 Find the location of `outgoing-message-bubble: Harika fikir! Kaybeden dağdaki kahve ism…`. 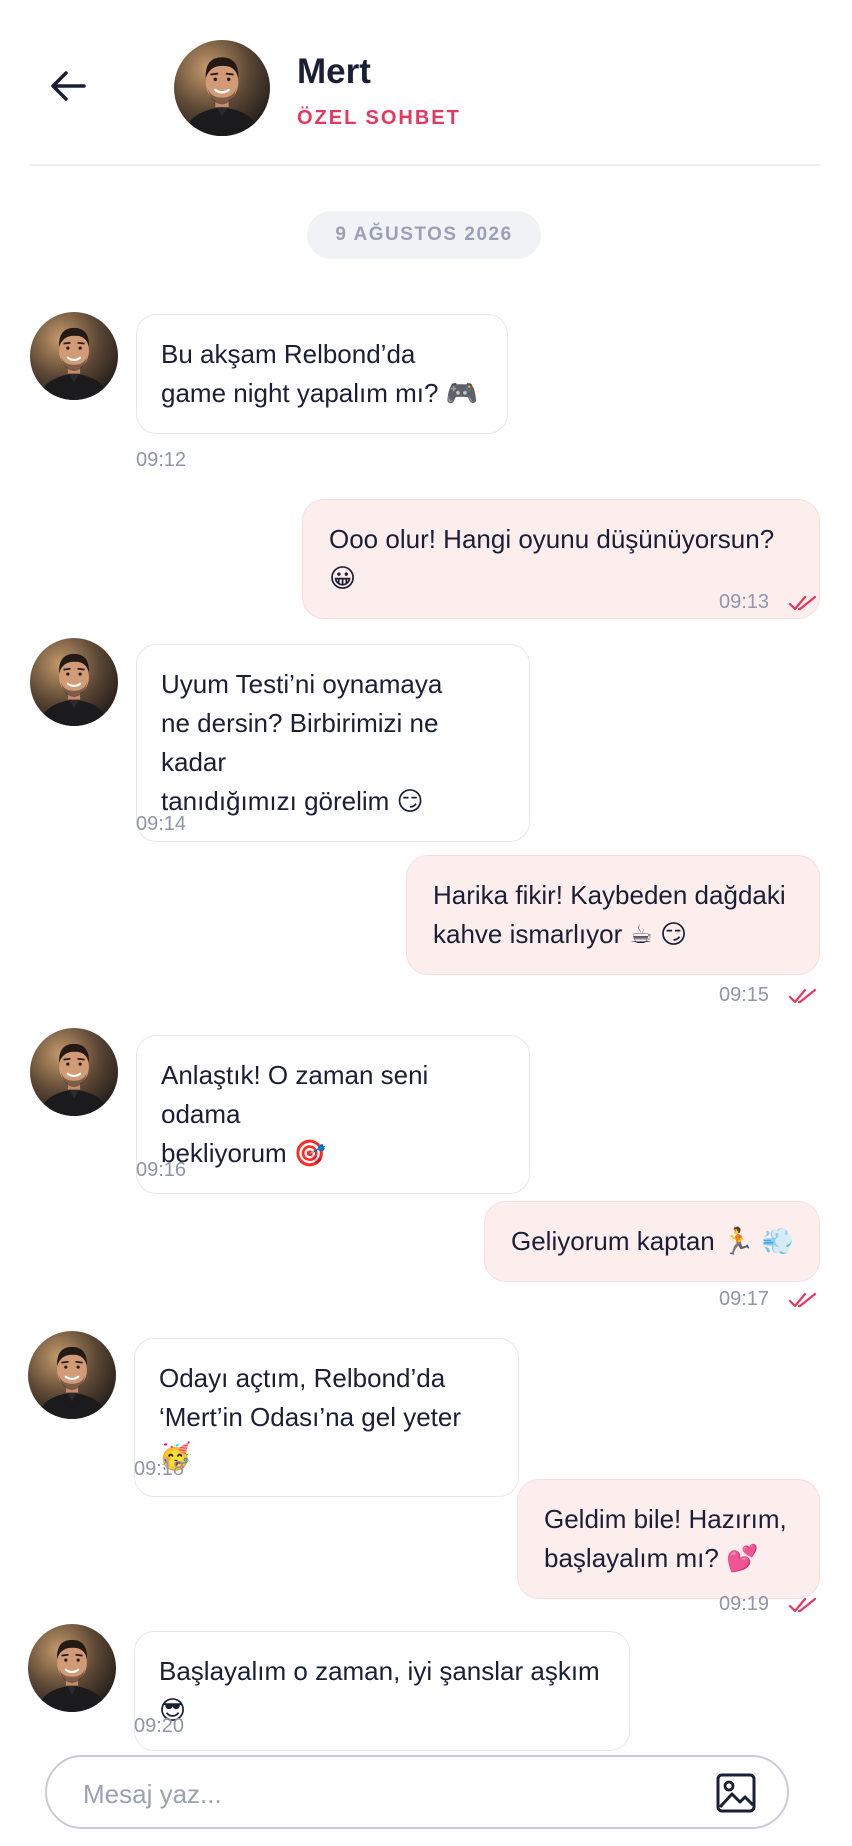

outgoing-message-bubble: Harika fikir! Kaybeden dağdaki kahve ism… is located at coordinates (613, 915).